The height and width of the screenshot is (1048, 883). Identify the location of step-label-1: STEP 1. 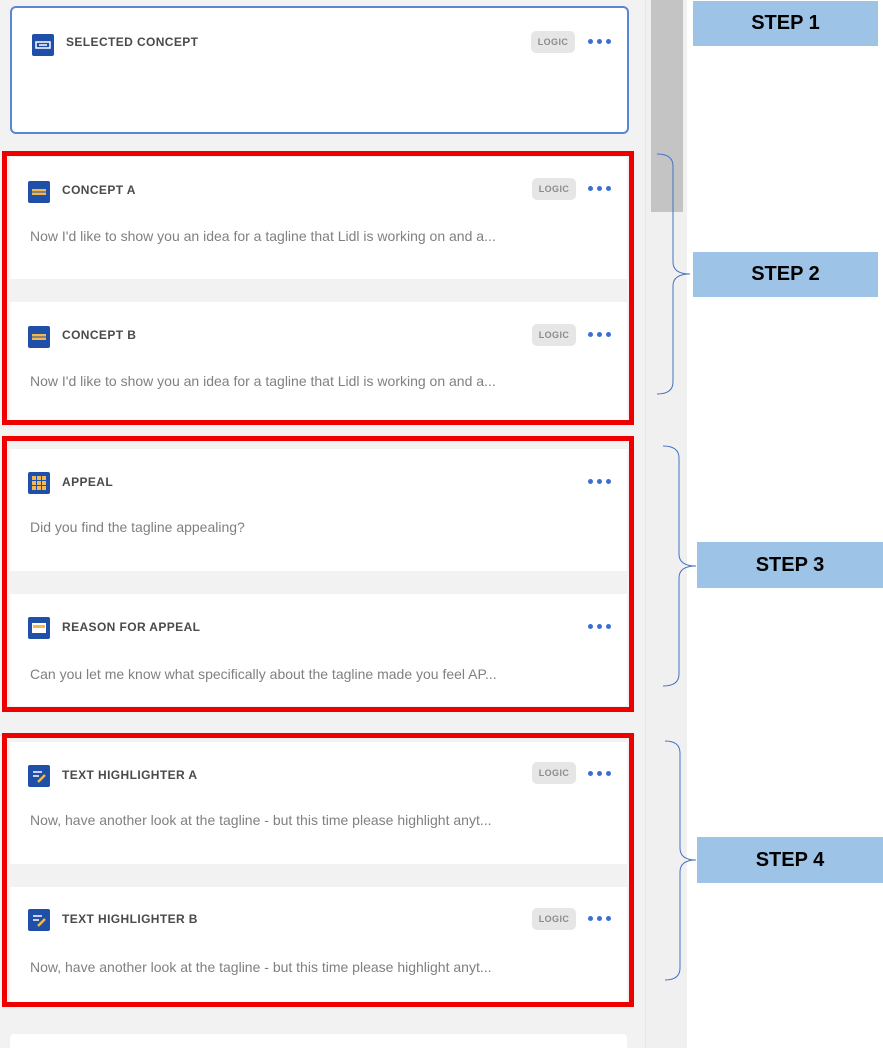
(785, 23).